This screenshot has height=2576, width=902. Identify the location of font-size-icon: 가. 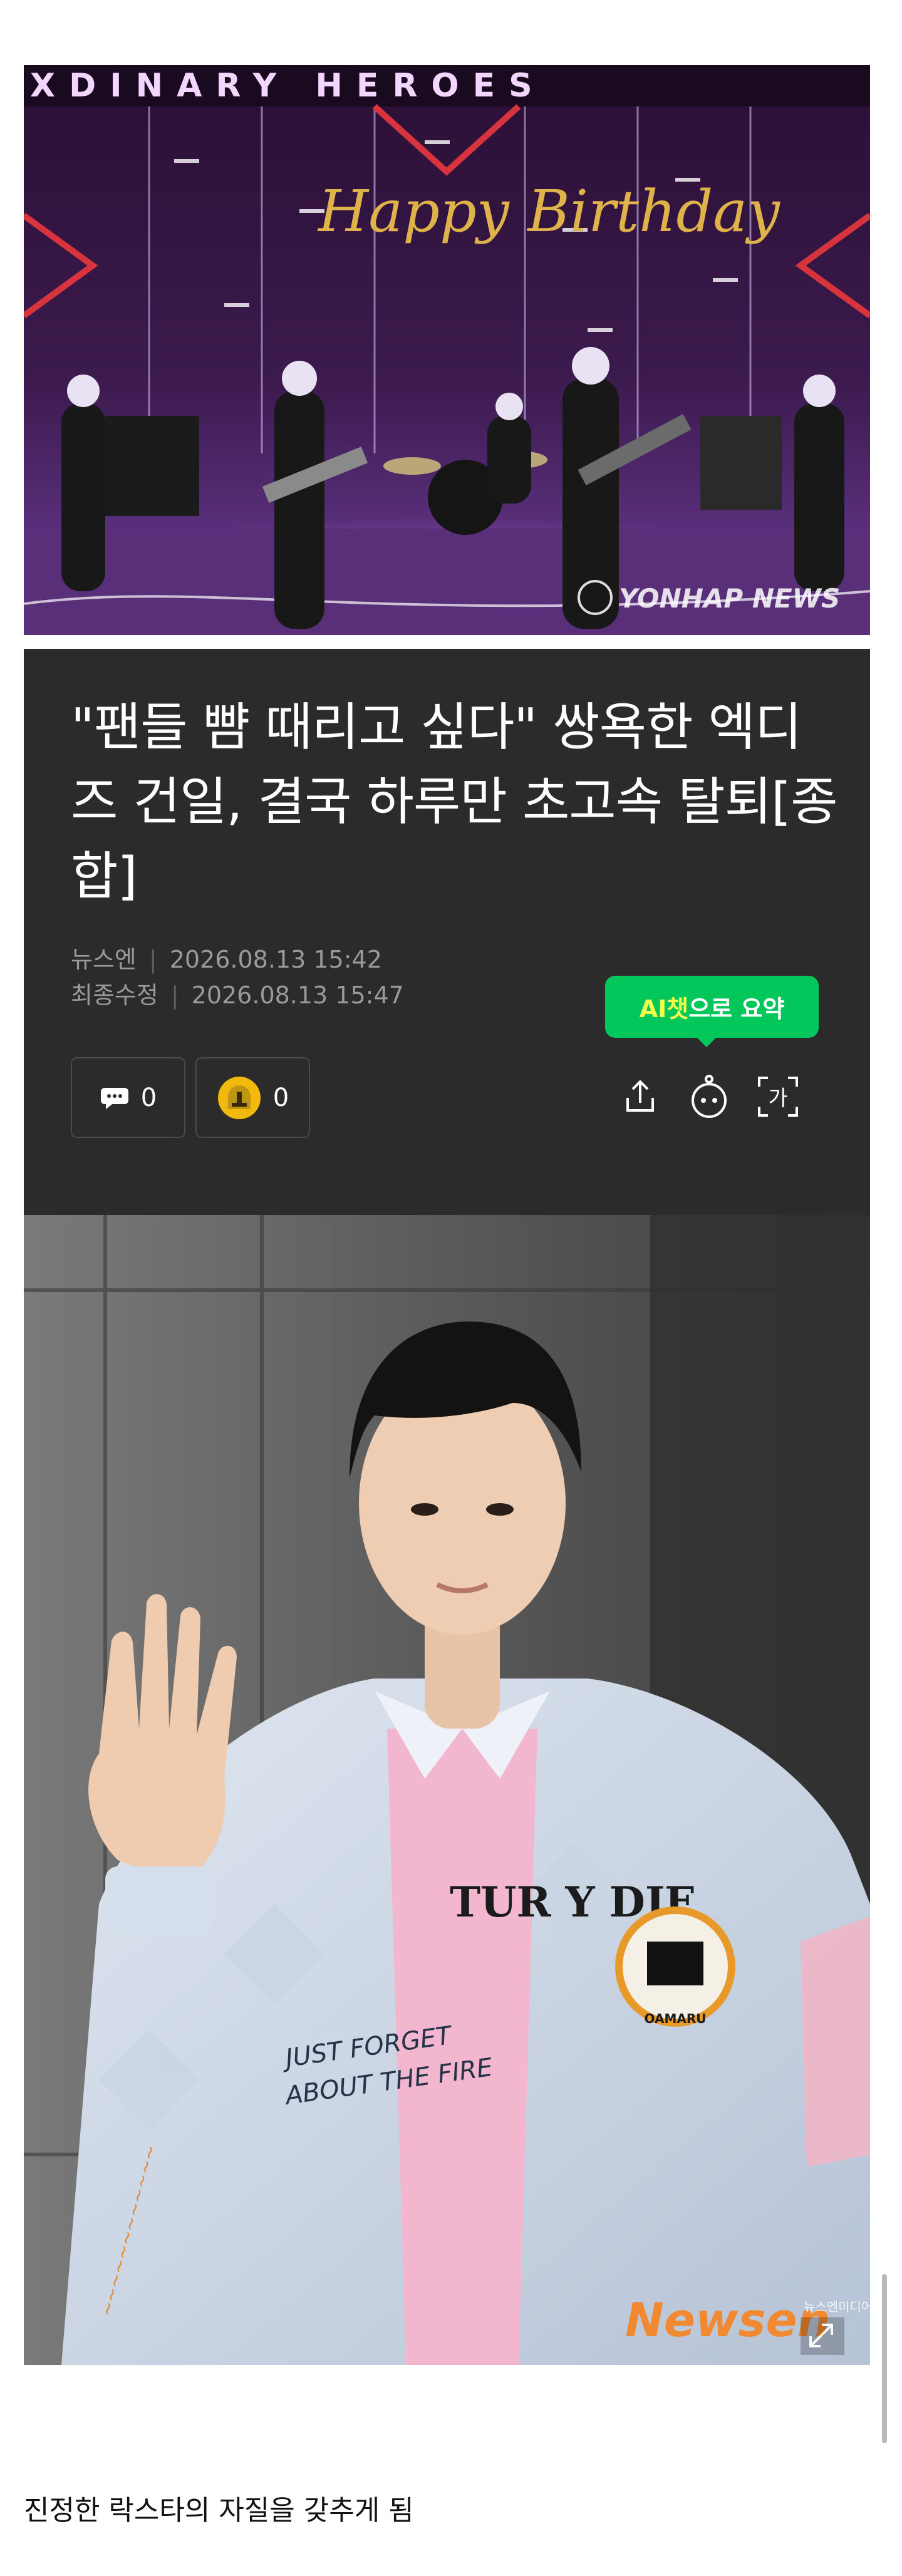
(778, 1097).